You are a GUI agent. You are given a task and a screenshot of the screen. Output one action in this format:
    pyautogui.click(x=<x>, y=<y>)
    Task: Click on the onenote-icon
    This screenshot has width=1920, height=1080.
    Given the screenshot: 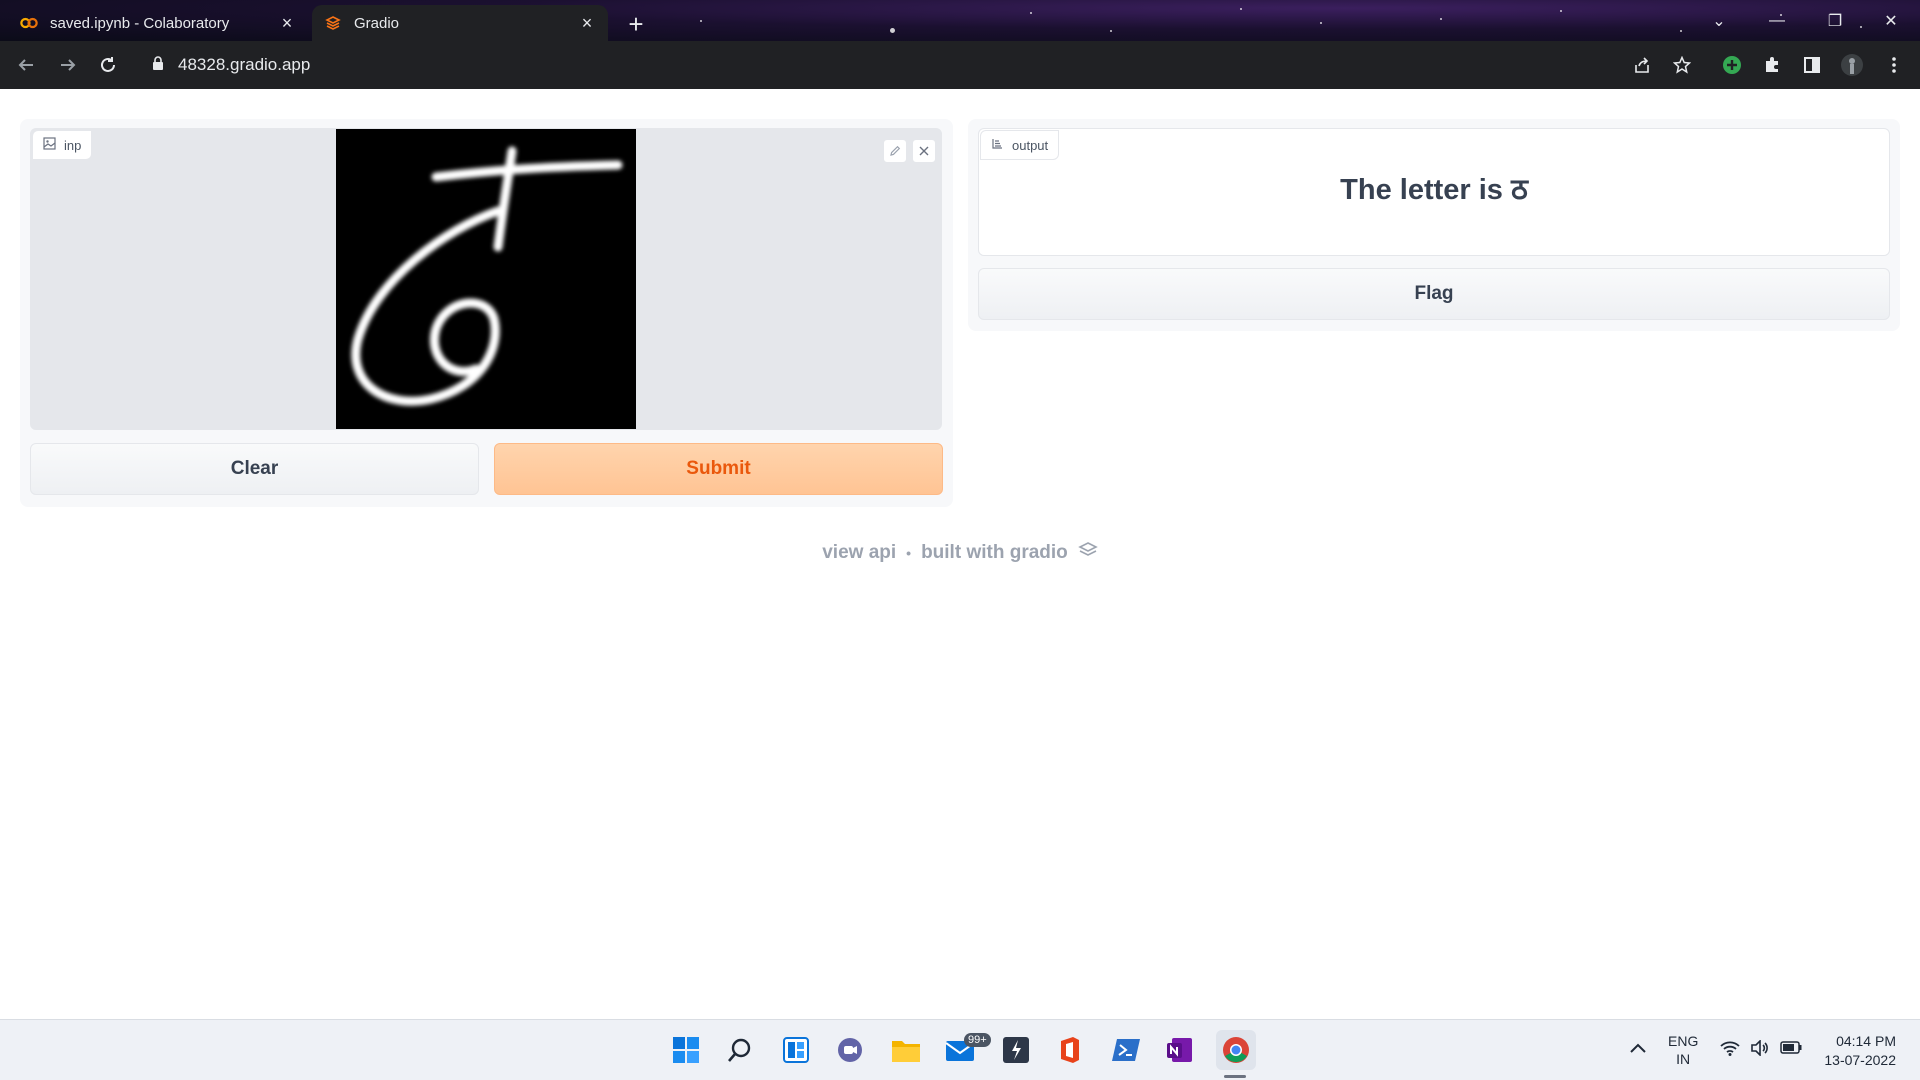 What is the action you would take?
    pyautogui.click(x=1180, y=1050)
    